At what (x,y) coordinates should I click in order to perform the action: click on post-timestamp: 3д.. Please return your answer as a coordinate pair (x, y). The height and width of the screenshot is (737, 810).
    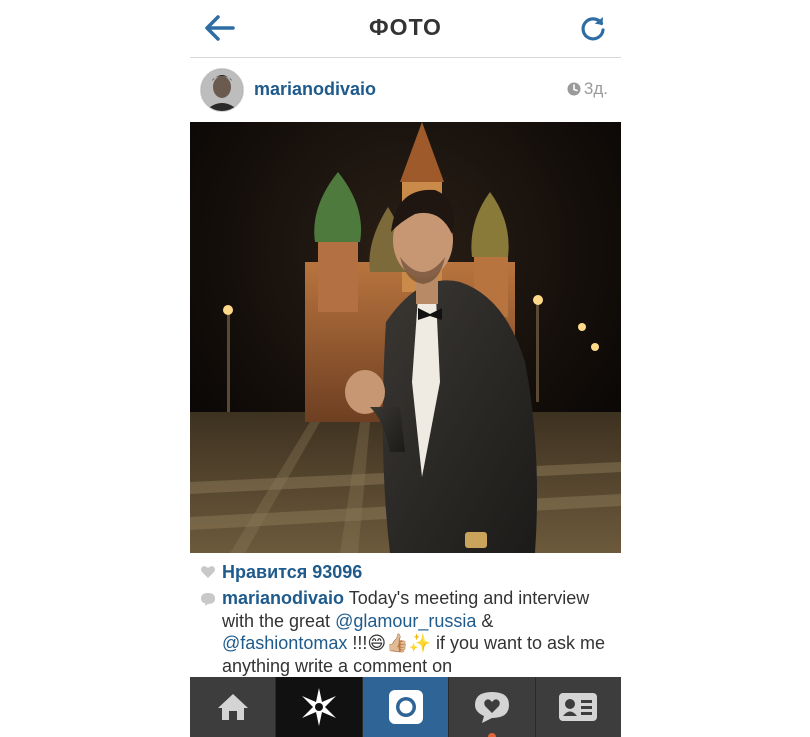
    Looking at the image, I should click on (587, 89).